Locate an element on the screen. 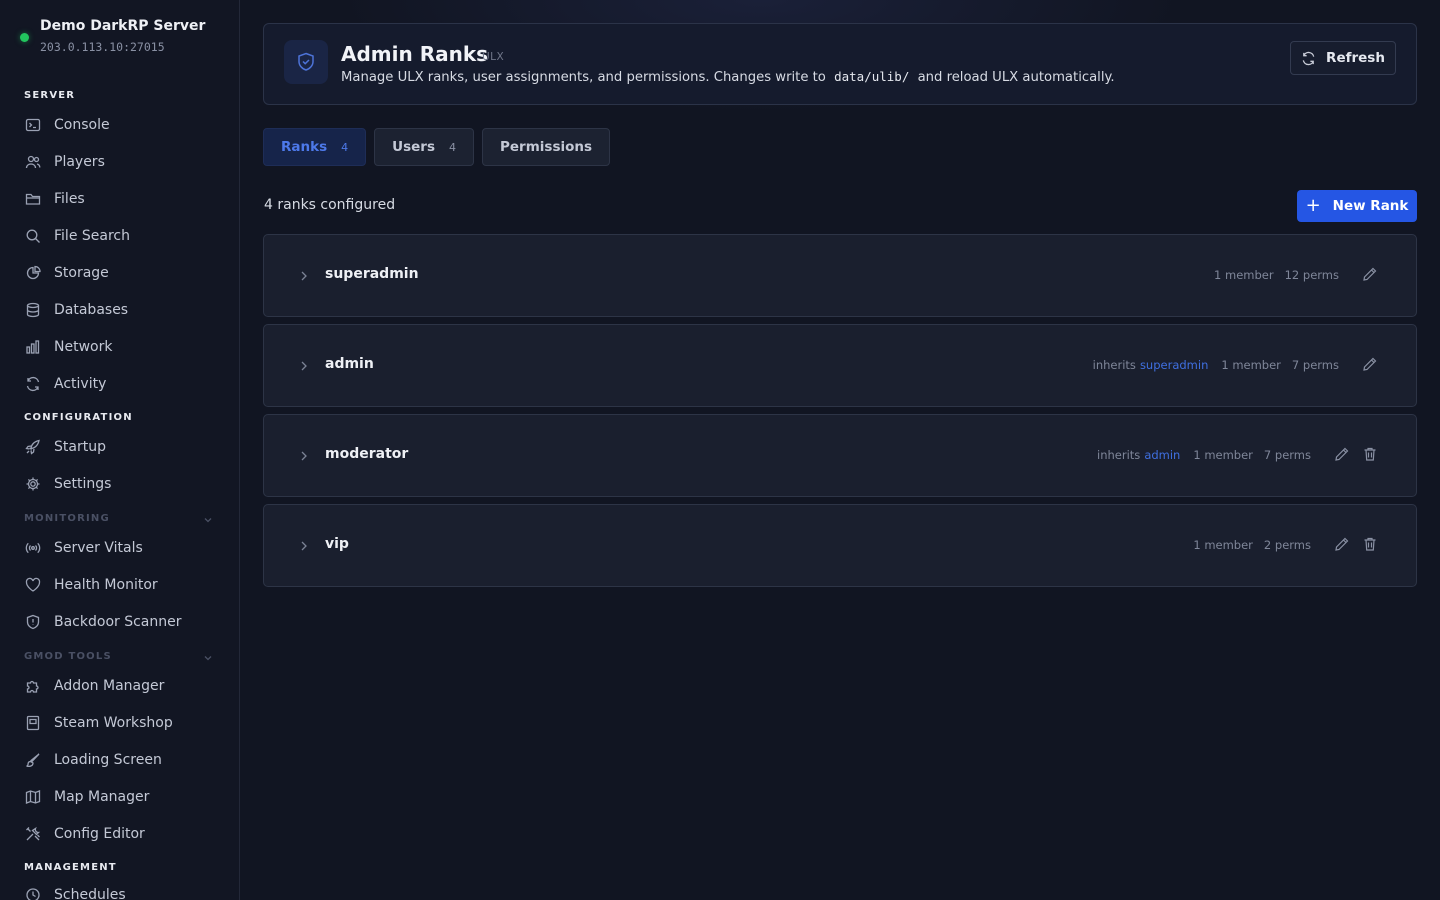 The image size is (1440, 900). rank-perms: 12 perms is located at coordinates (1311, 275).